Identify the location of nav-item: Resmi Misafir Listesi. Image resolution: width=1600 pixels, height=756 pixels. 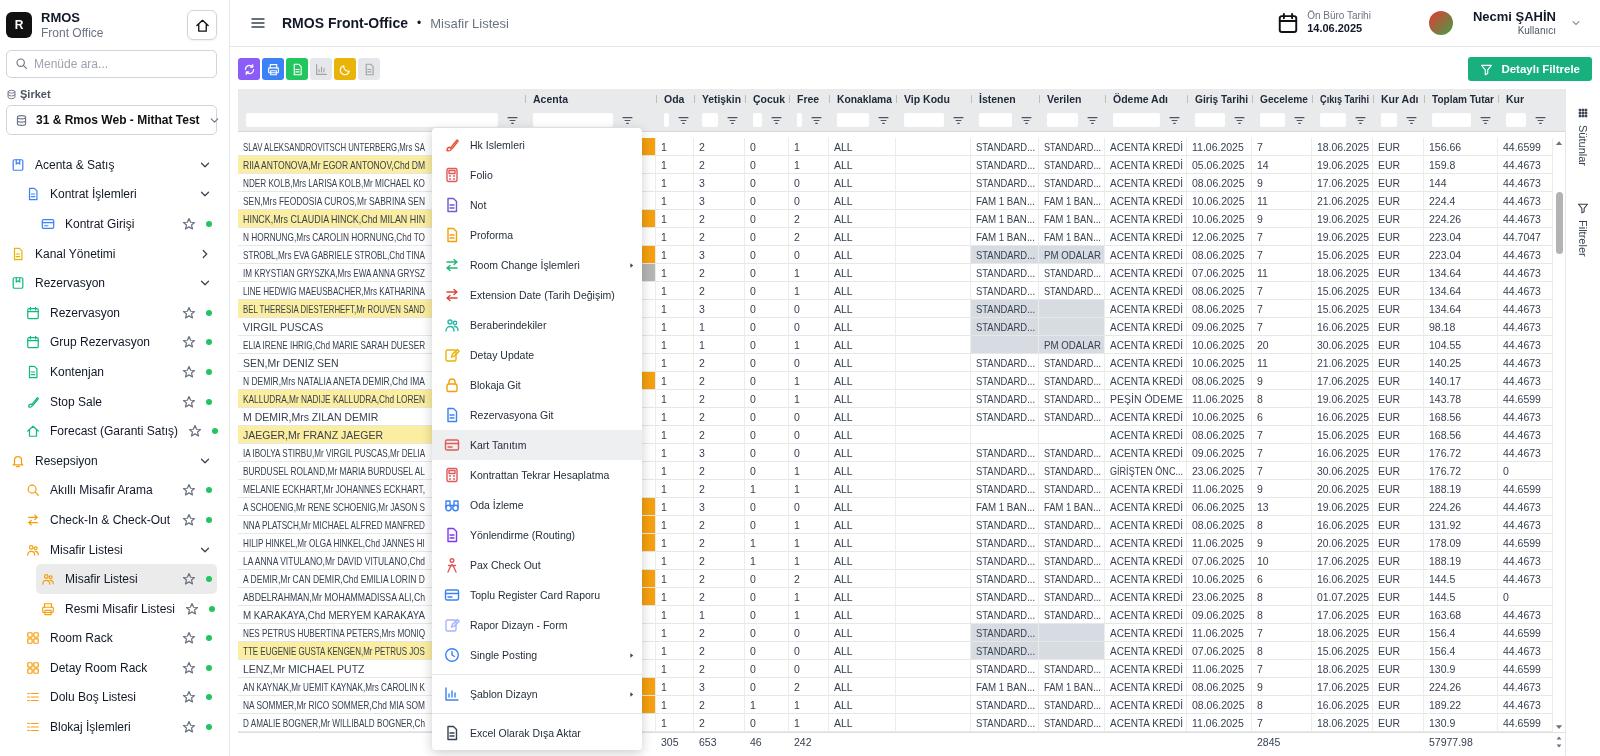
(126, 608).